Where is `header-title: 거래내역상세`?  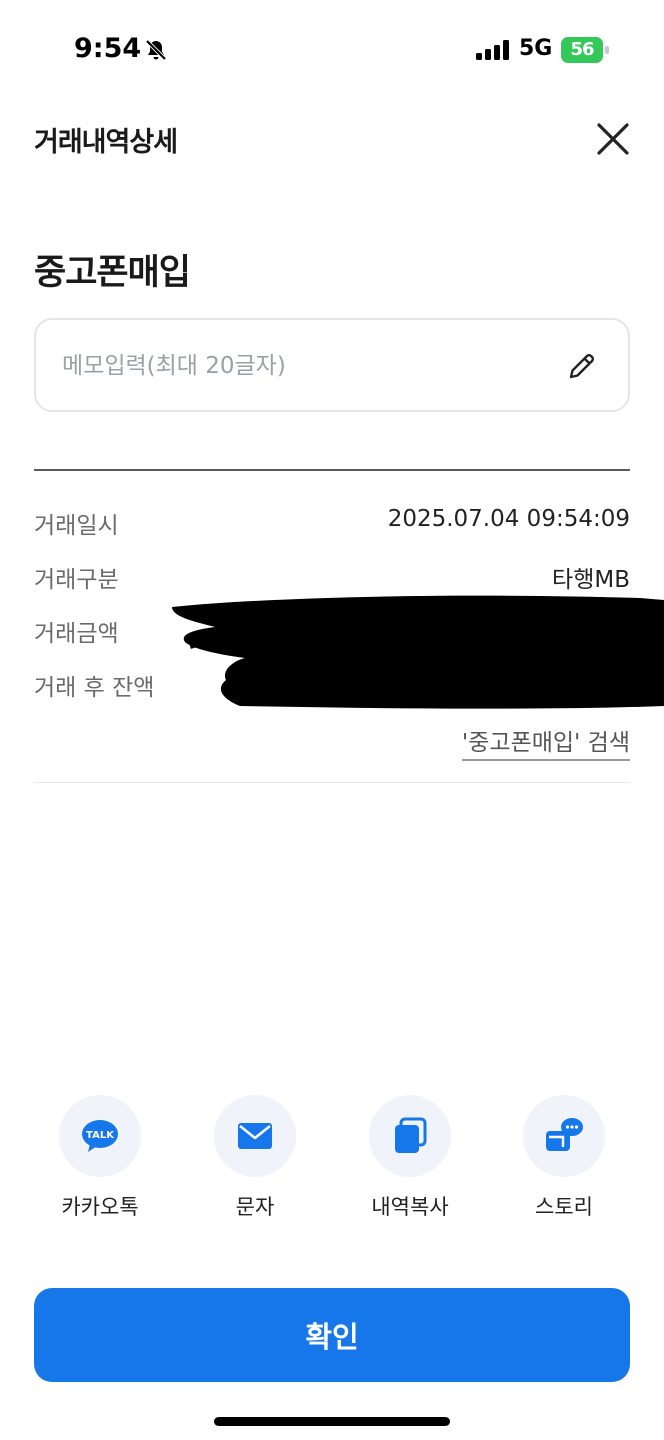 header-title: 거래내역상세 is located at coordinates (106, 142).